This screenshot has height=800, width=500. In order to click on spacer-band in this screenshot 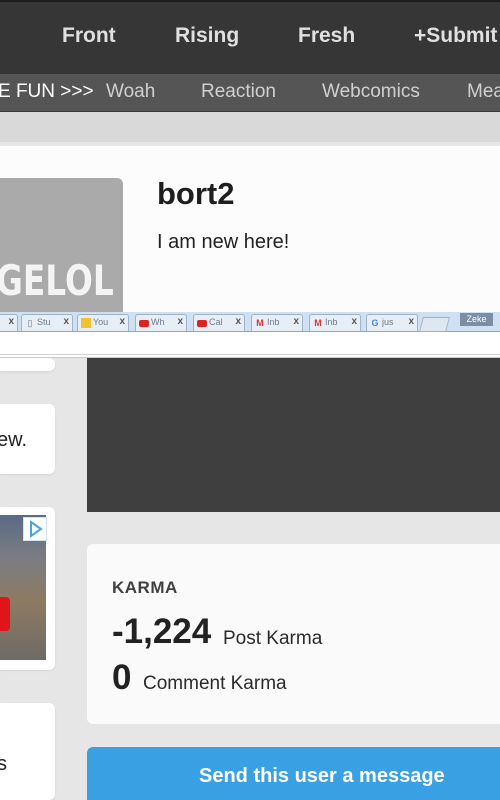, I will do `click(250, 127)`.